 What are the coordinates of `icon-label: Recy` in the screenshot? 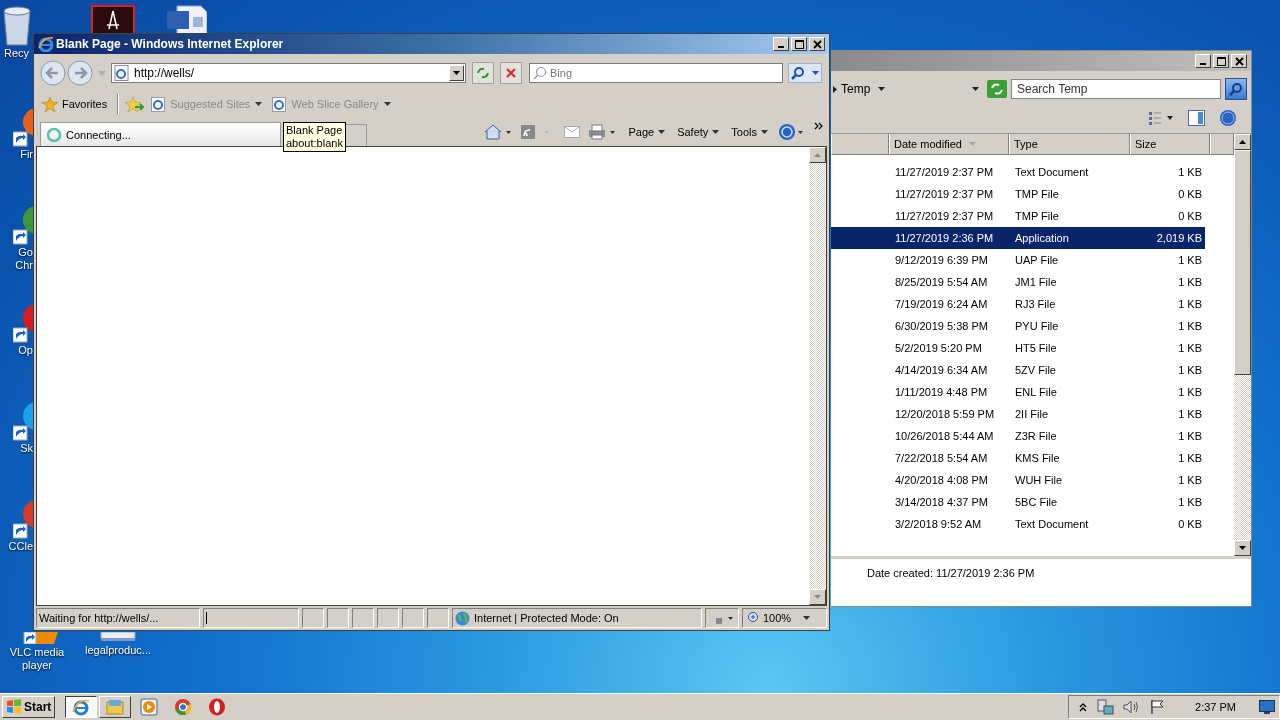 It's located at (16, 53).